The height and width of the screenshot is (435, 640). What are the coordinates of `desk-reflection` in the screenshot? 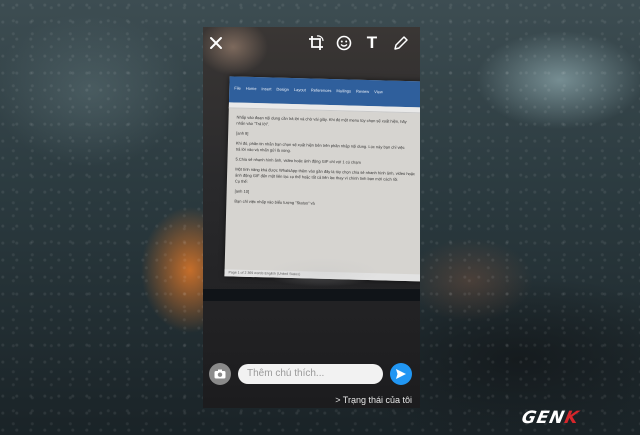 It's located at (323, 272).